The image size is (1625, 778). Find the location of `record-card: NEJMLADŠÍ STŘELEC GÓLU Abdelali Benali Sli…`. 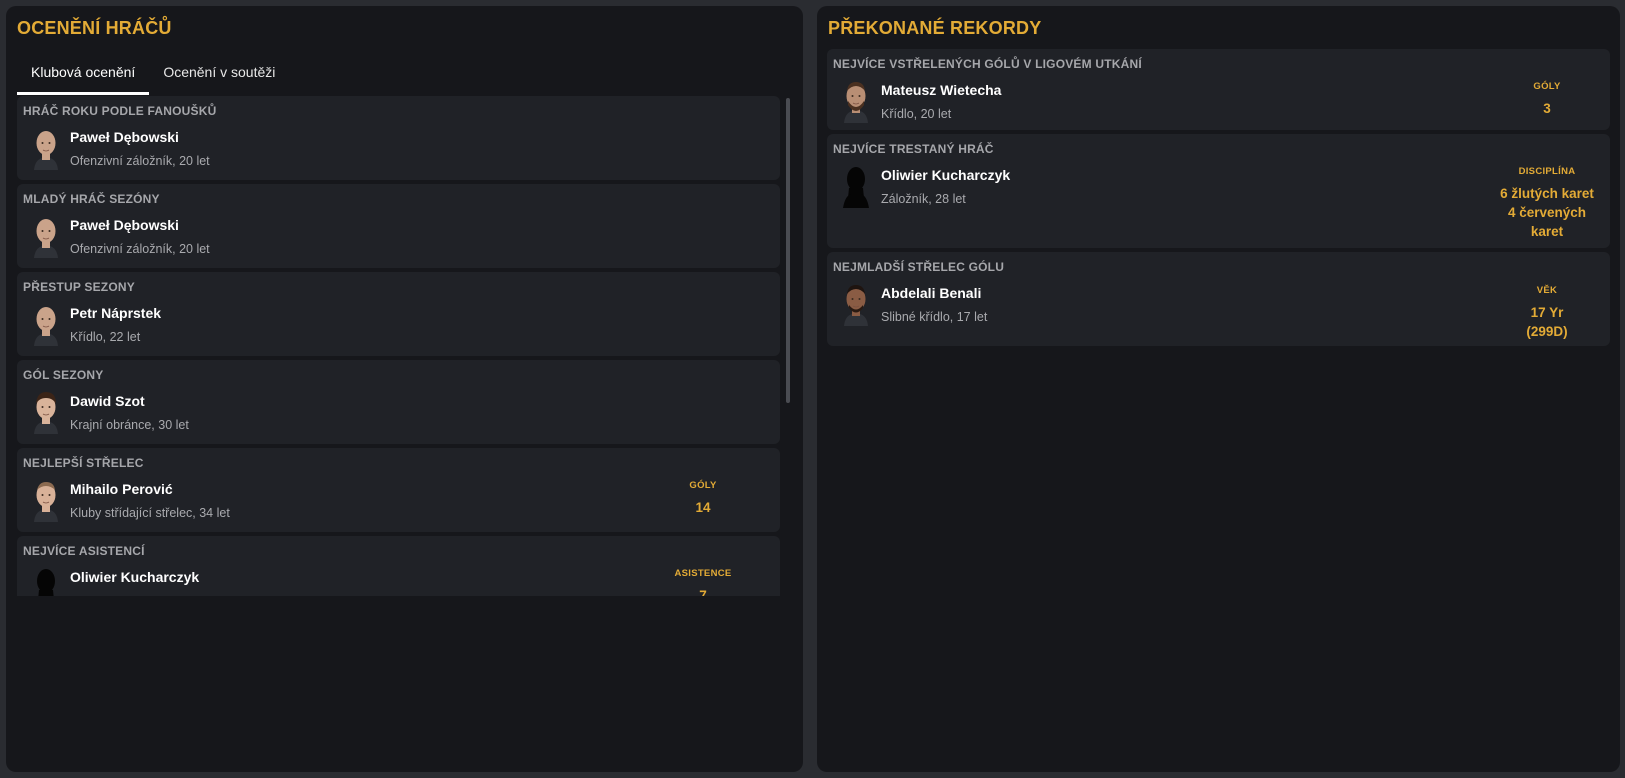

record-card: NEJMLADŠÍ STŘELEC GÓLU Abdelali Benali Sli… is located at coordinates (1218, 299).